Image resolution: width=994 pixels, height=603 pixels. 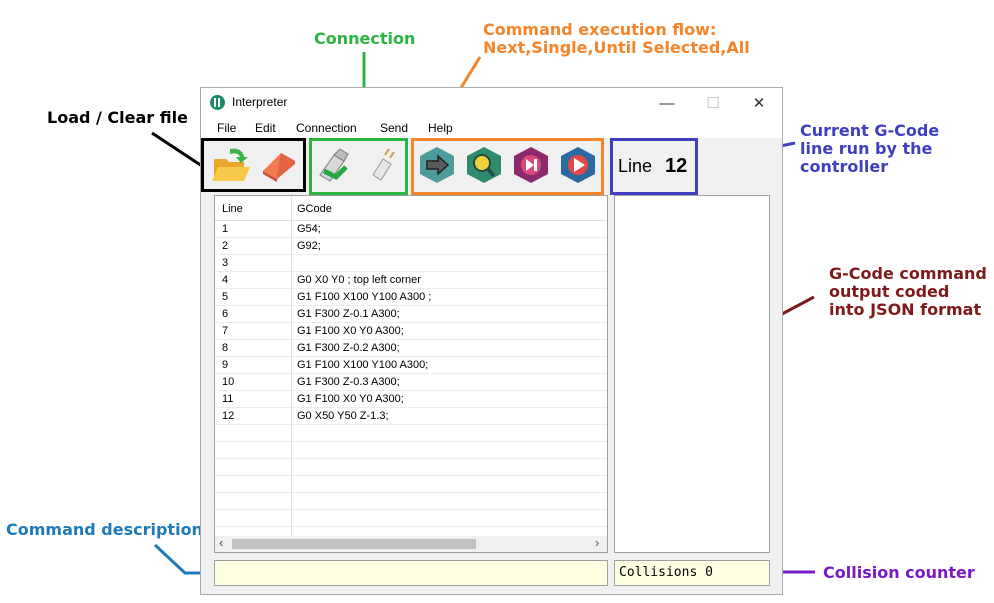 What do you see at coordinates (411, 331) in the screenshot?
I see `table-row: 7 G1 F100 X0 Y0 A300;` at bounding box center [411, 331].